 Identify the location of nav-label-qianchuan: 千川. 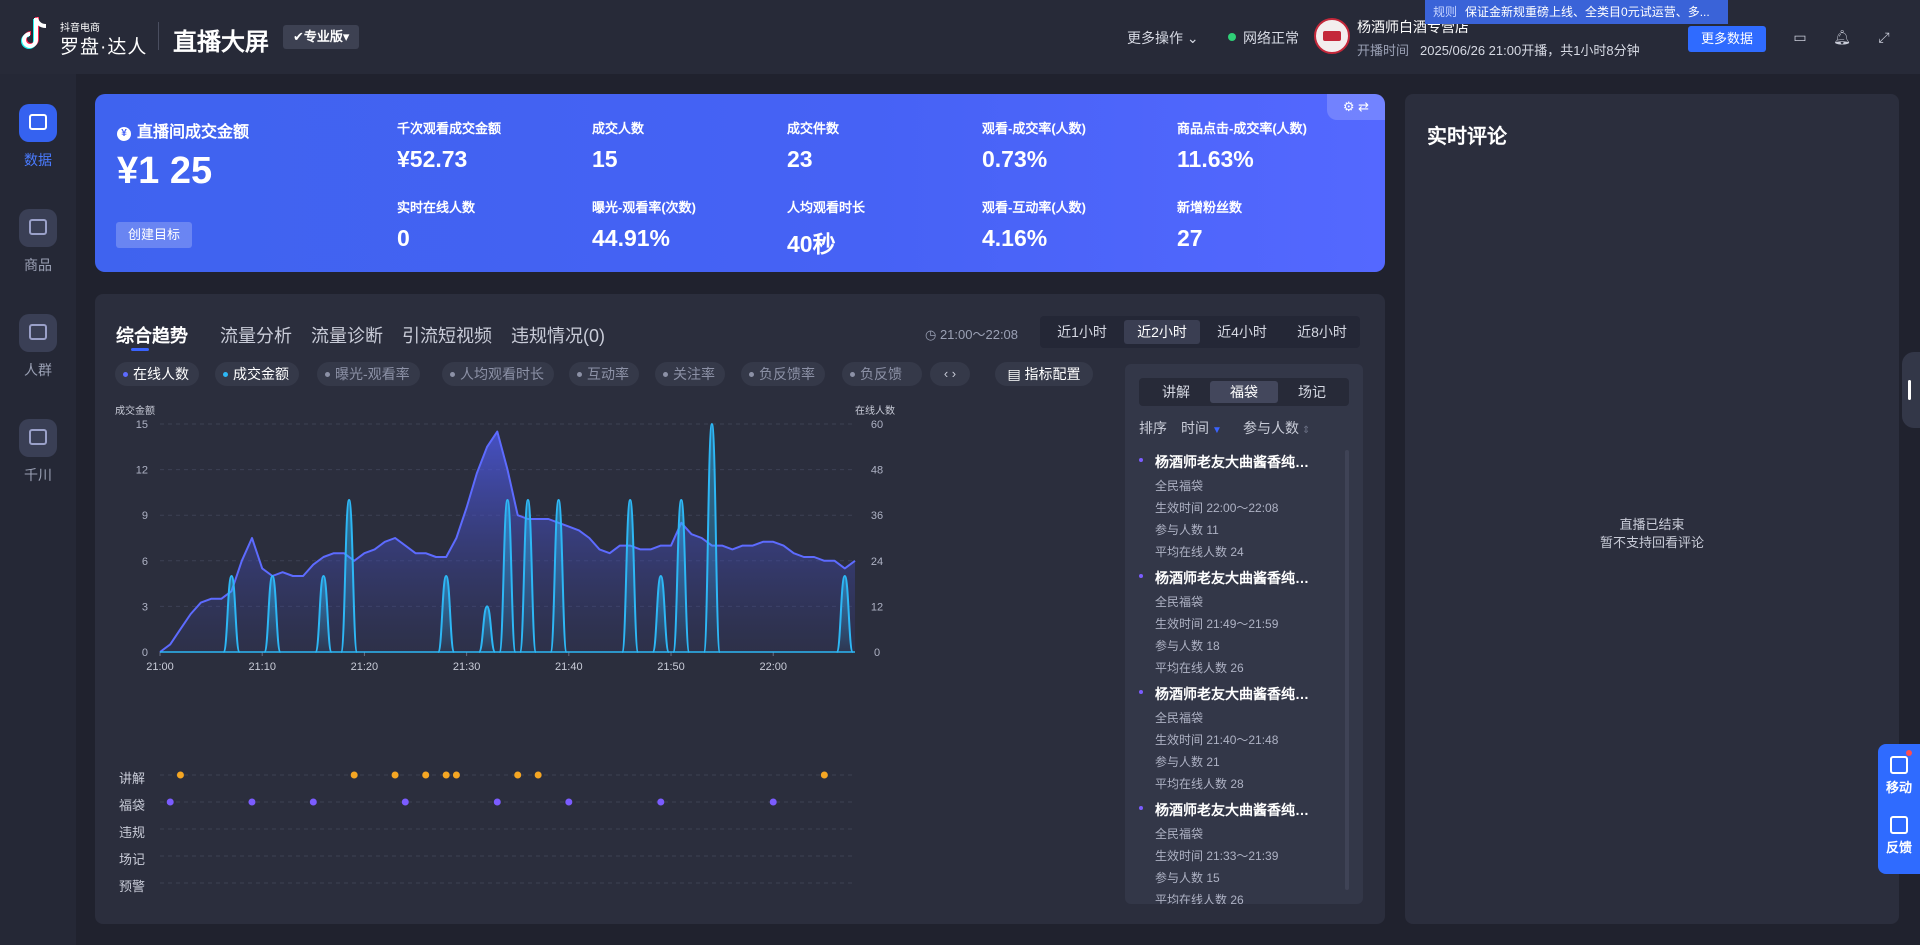
(38, 475).